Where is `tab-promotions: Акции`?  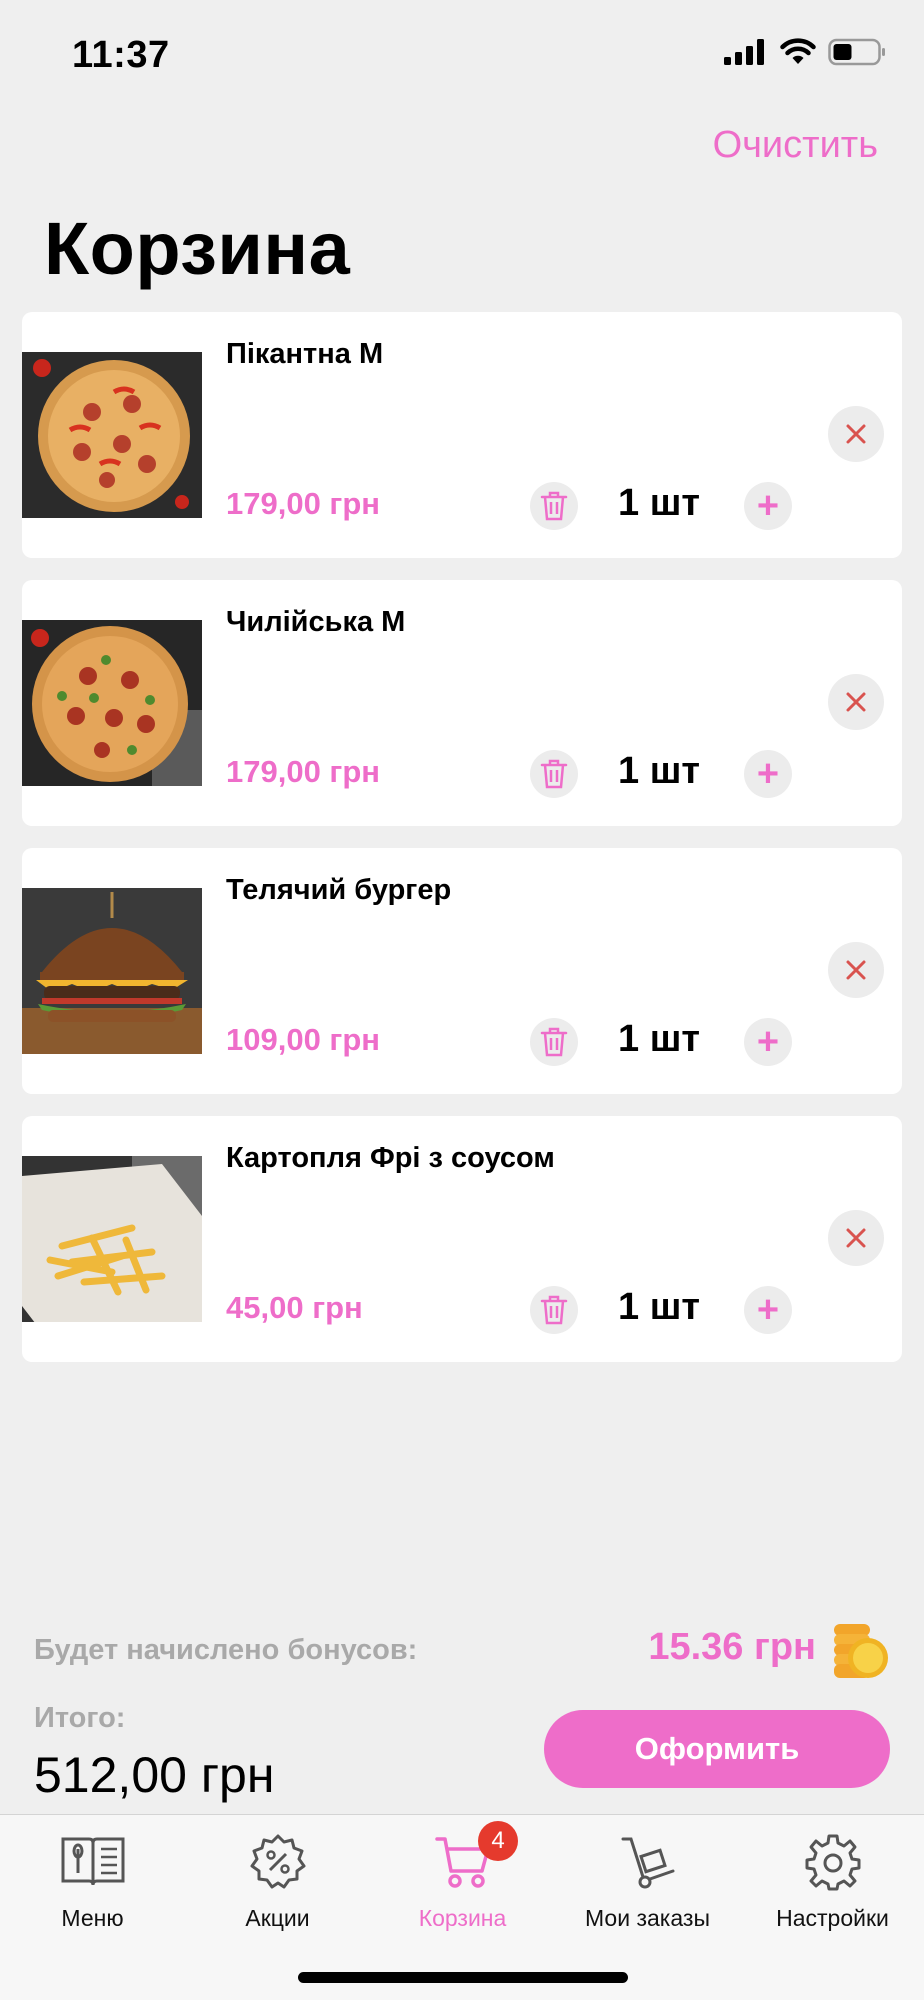
tab-promotions: Акции is located at coordinates (277, 1875).